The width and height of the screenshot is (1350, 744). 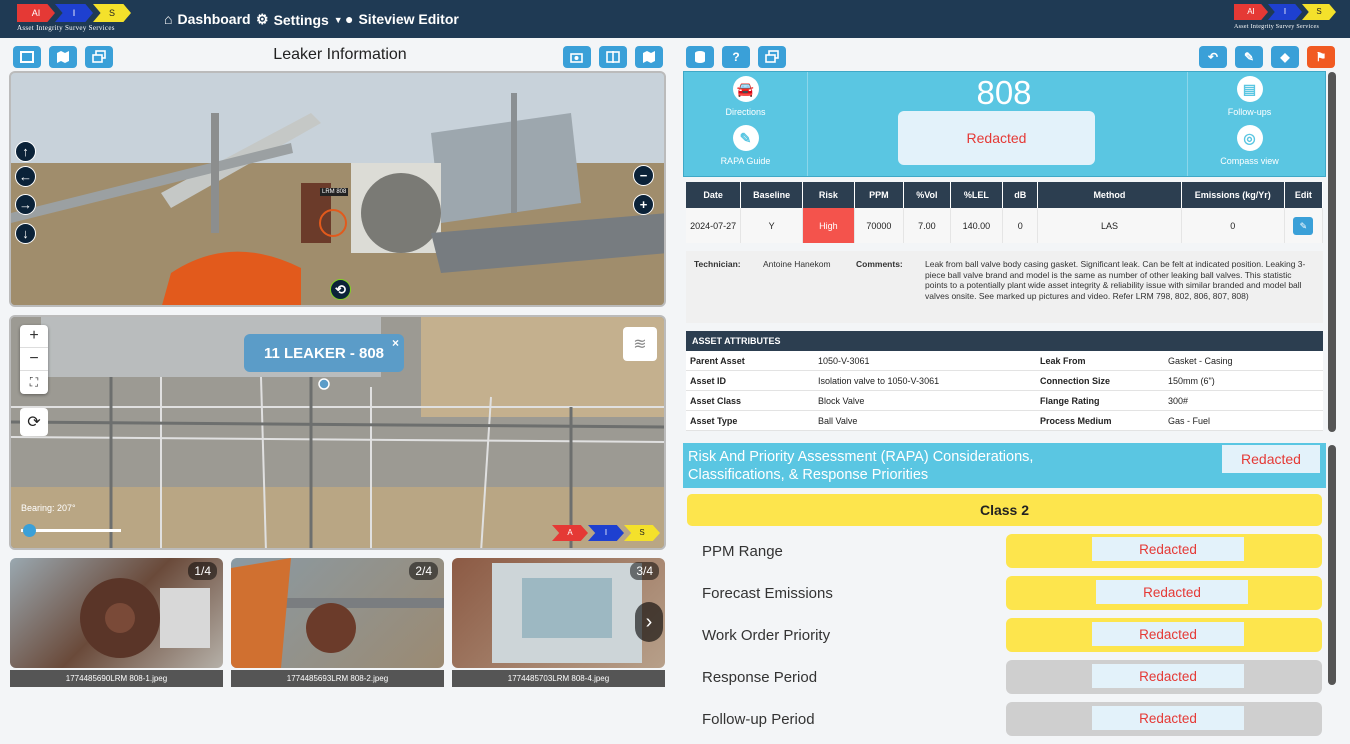 I want to click on logo-arrow-yellow: S, so click(x=112, y=13).